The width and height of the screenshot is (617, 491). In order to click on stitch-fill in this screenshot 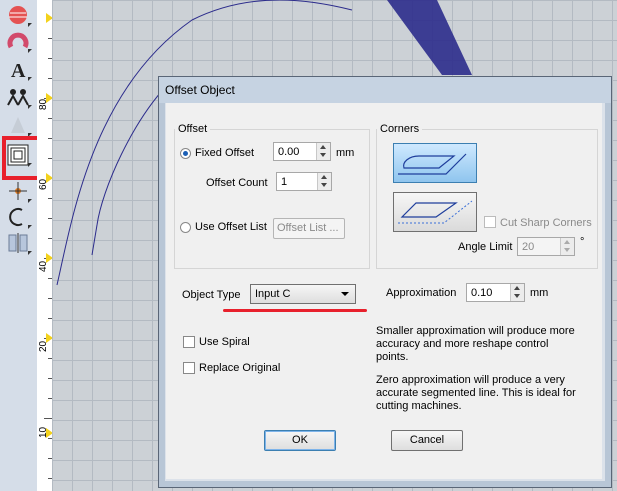, I will do `click(429, 37)`.